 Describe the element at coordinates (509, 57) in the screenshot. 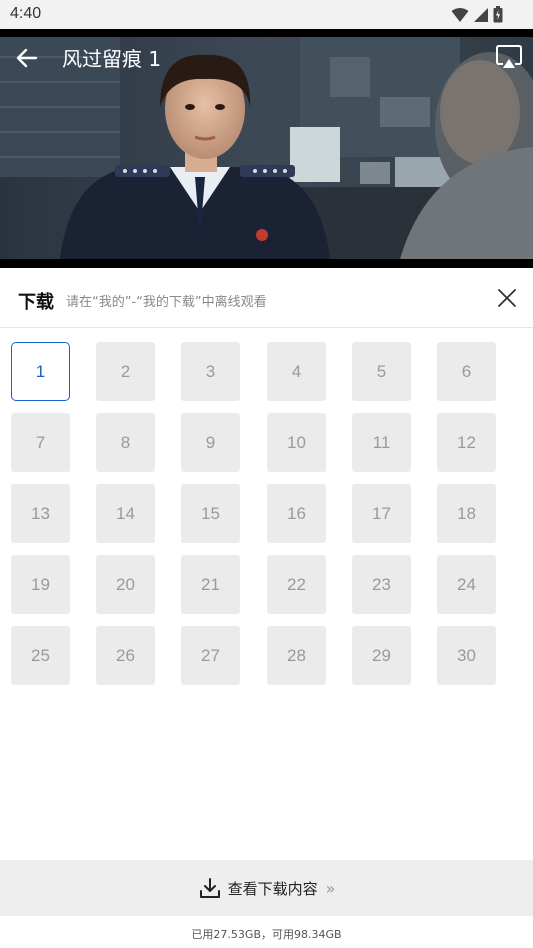

I see `airplay-icon` at that location.